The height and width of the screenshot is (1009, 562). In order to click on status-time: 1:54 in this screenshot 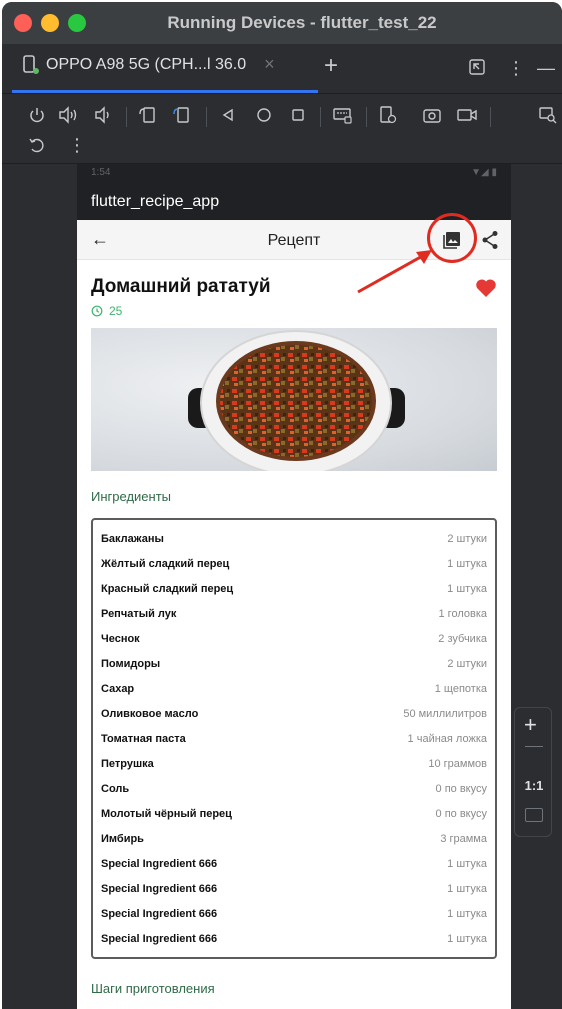, I will do `click(101, 172)`.